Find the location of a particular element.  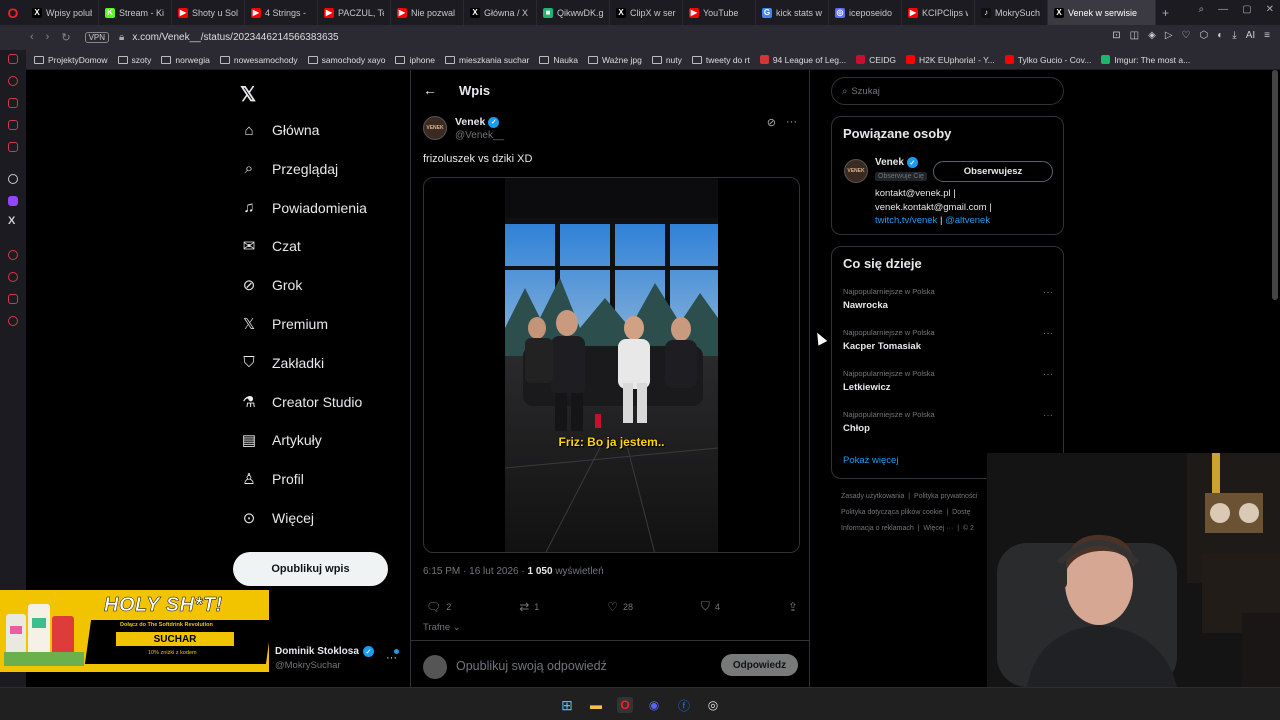

grok-icon: ⊘ is located at coordinates (771, 122).